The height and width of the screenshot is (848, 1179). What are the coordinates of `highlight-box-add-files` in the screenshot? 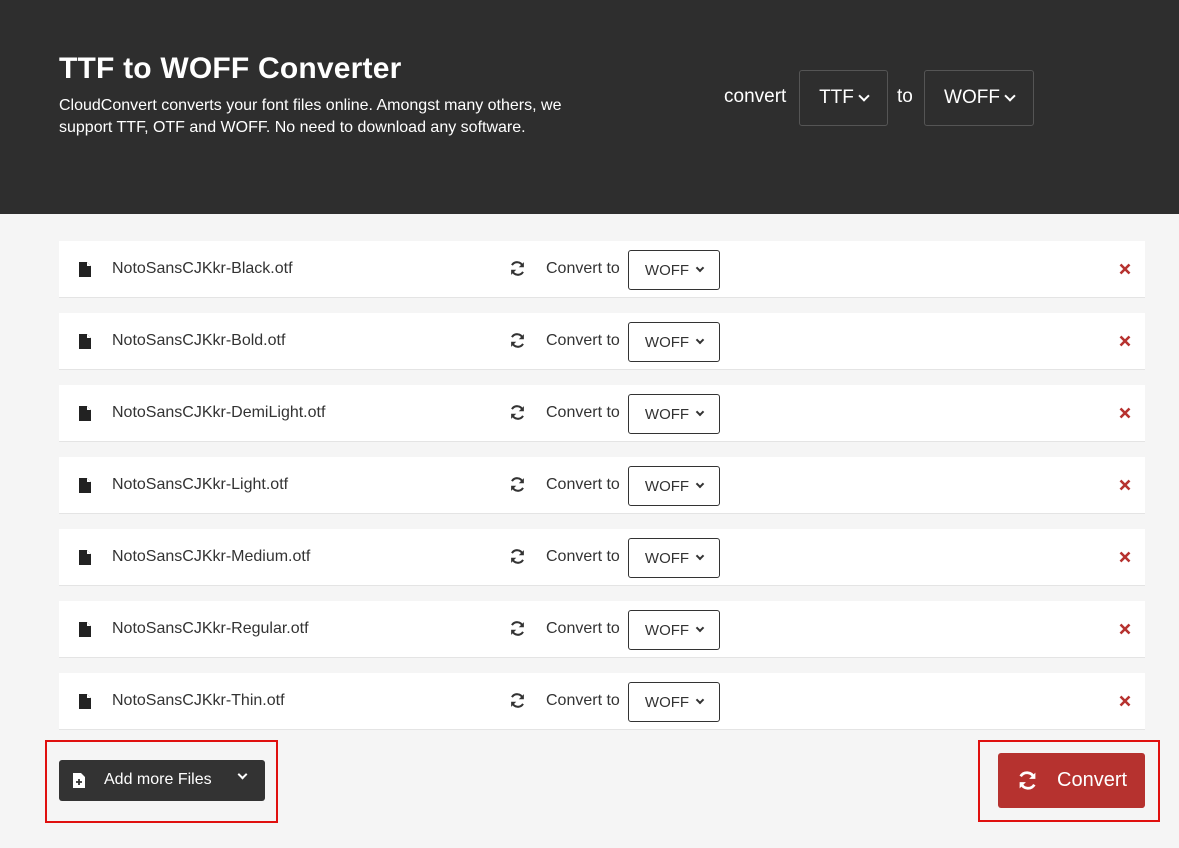 It's located at (161, 781).